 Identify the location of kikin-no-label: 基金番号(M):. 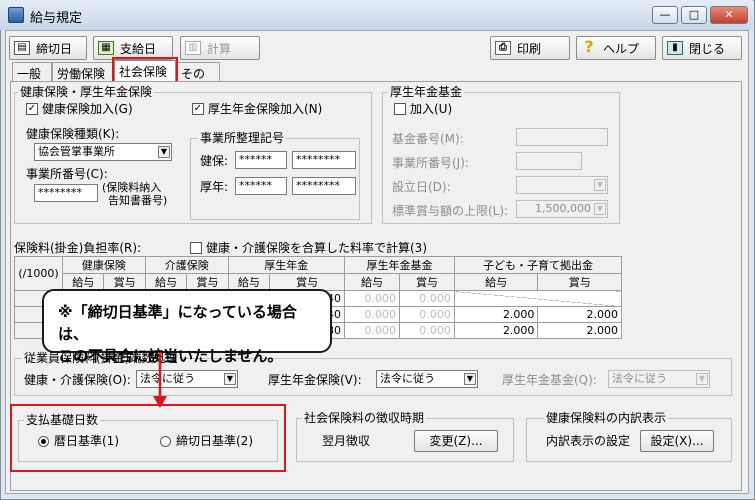
(428, 139).